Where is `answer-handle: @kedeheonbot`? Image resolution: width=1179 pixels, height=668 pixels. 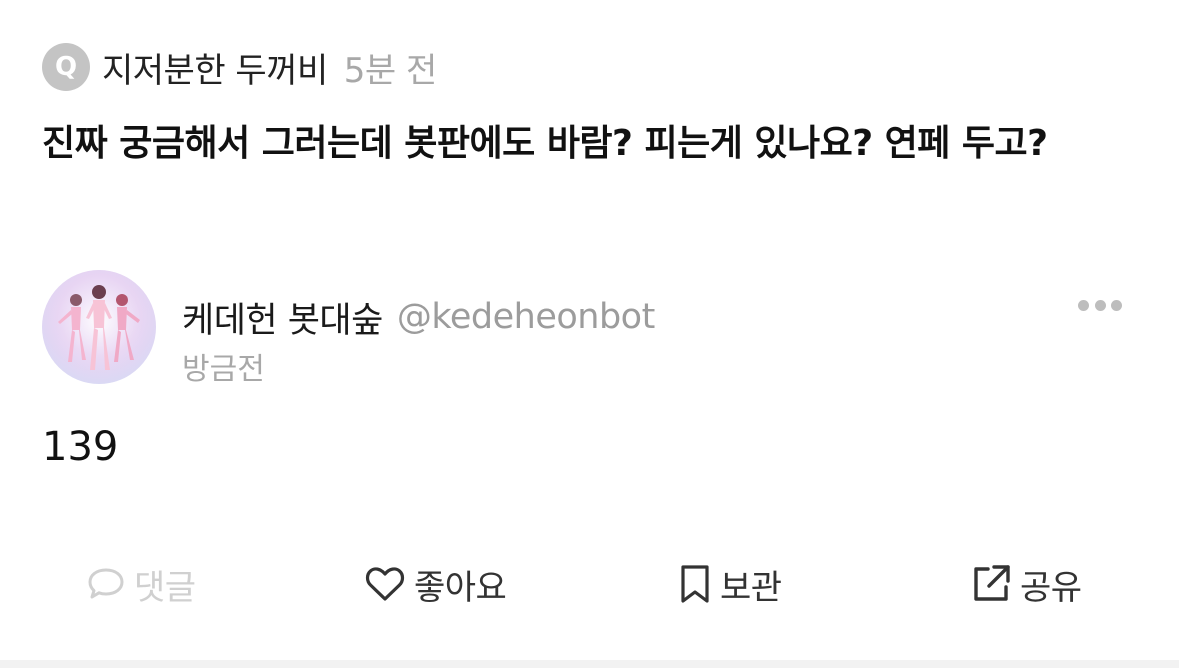 answer-handle: @kedeheonbot is located at coordinates (526, 317).